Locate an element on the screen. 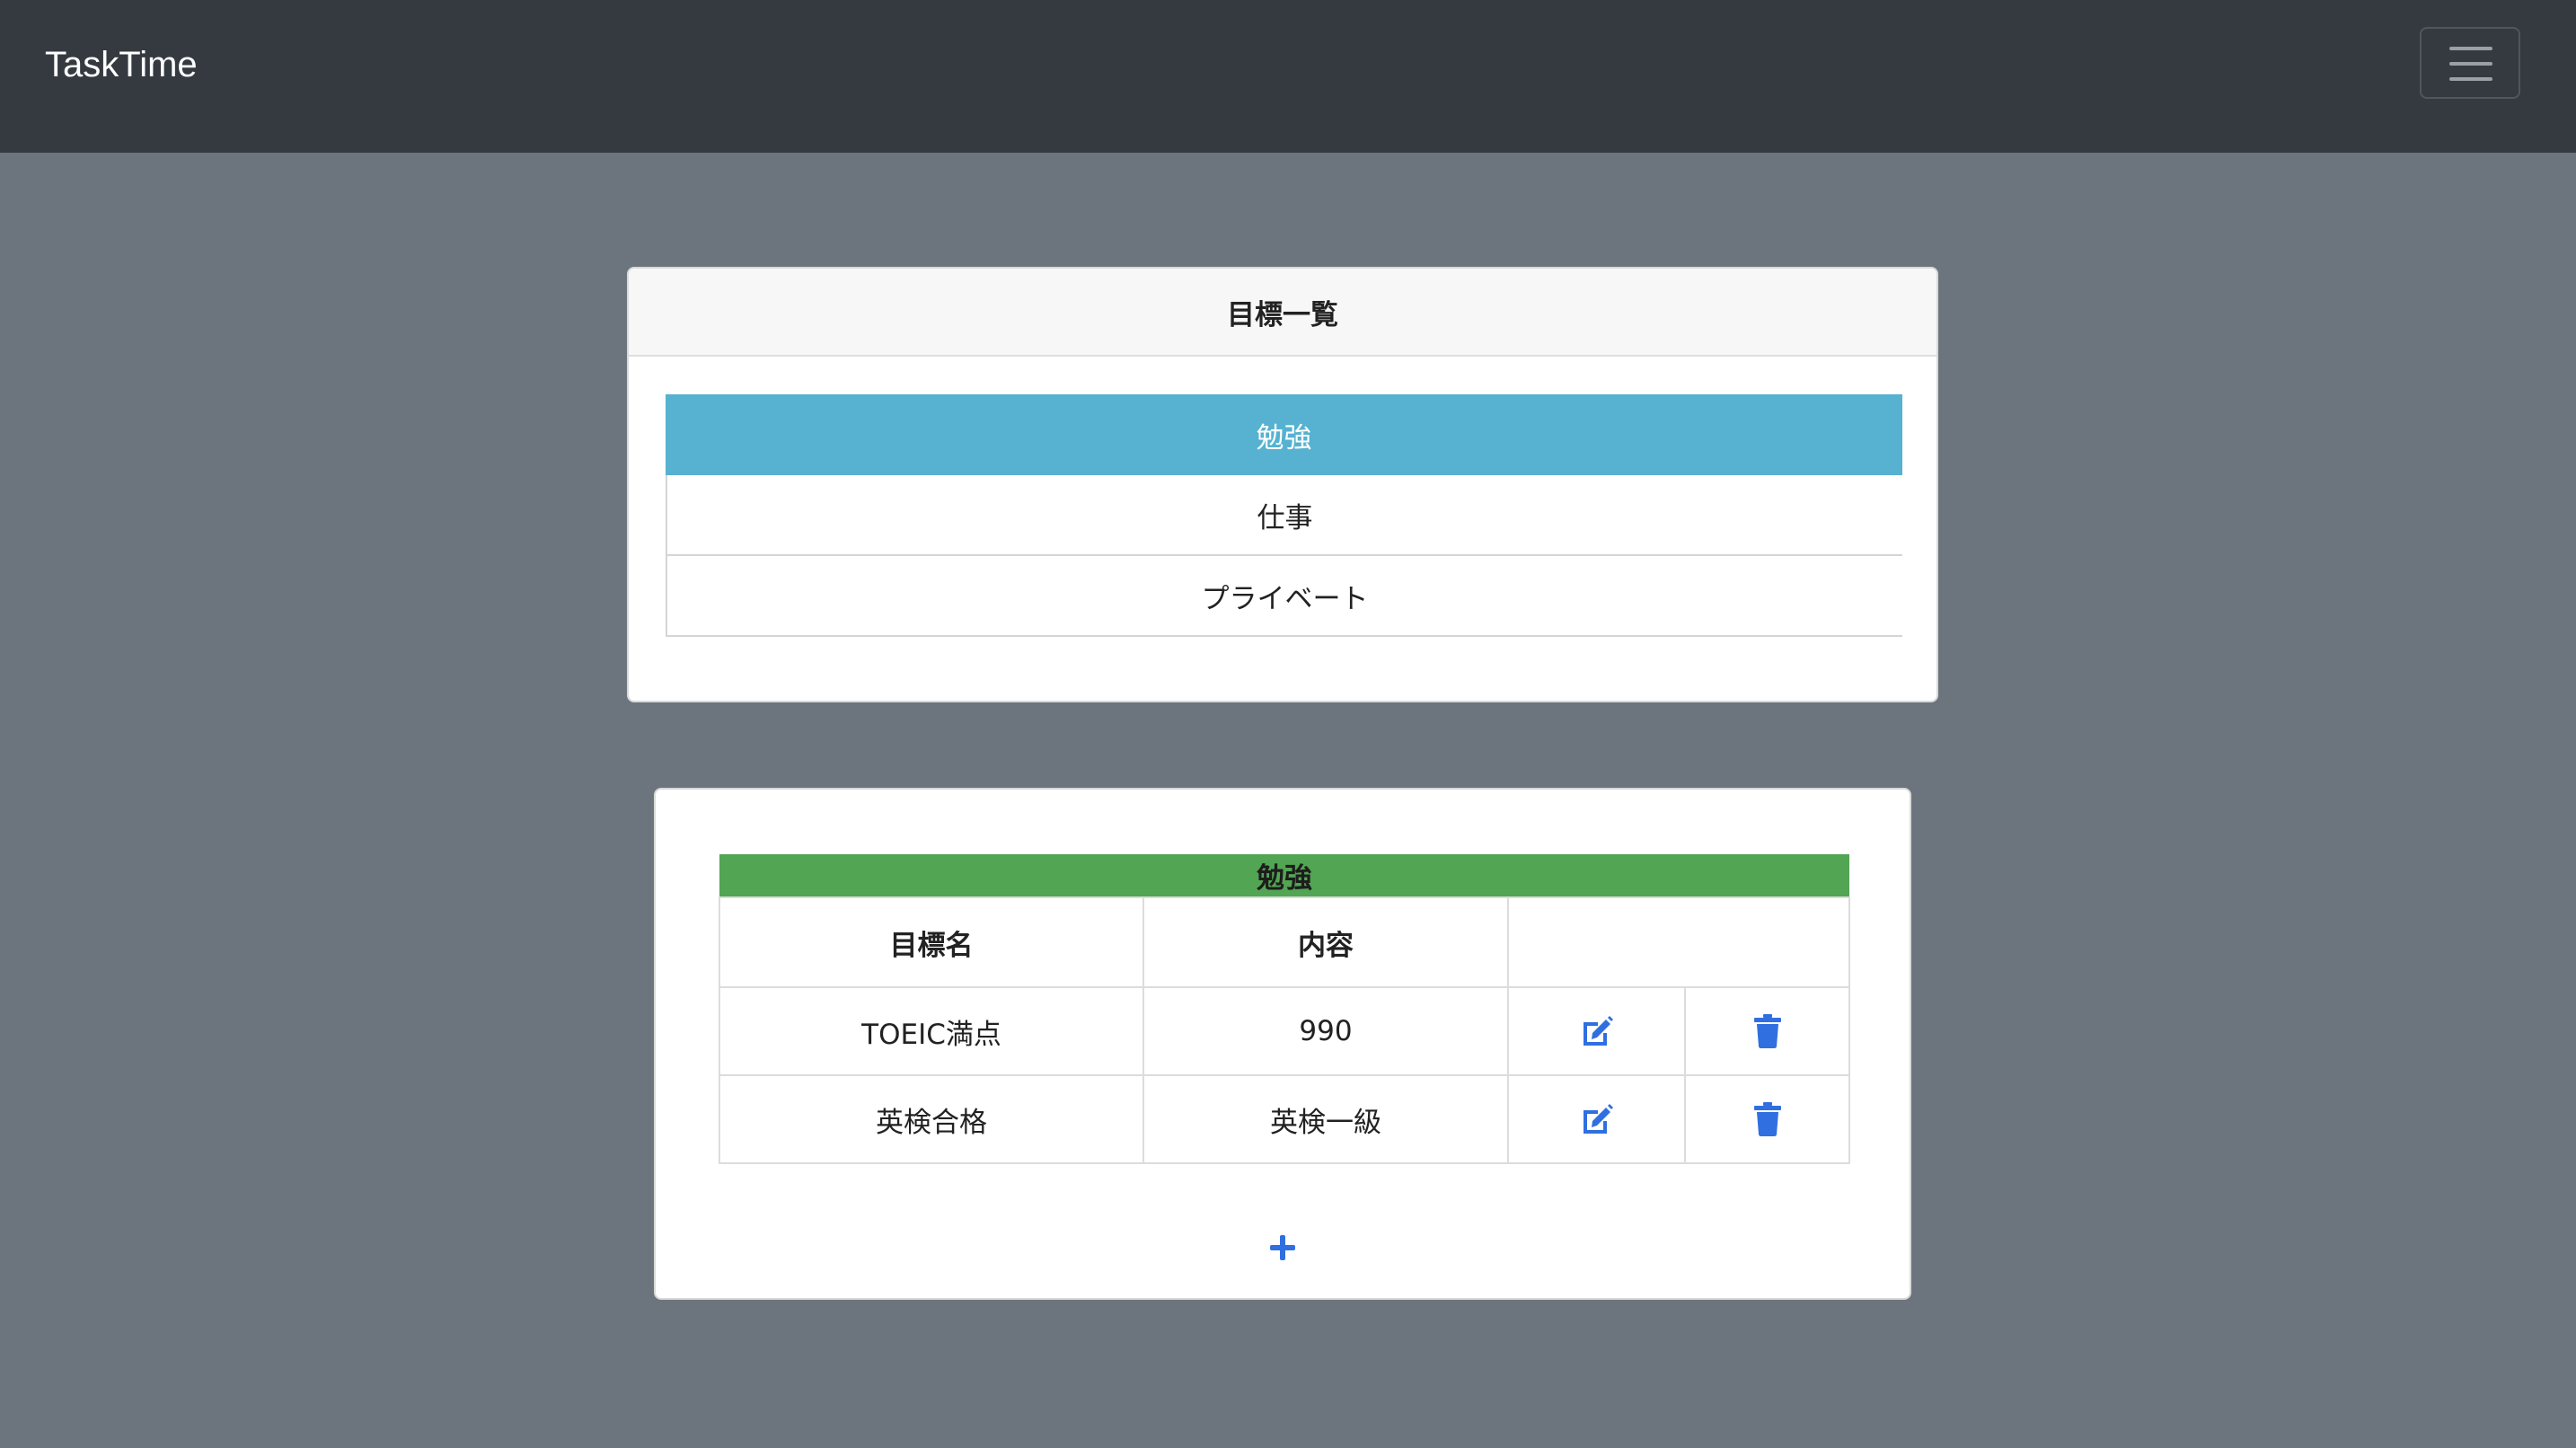 The image size is (2576, 1448). goals-table: 勉強 目標名 内容 TOEIC満点 990 英検合格 英検一級 is located at coordinates (1284, 1009).